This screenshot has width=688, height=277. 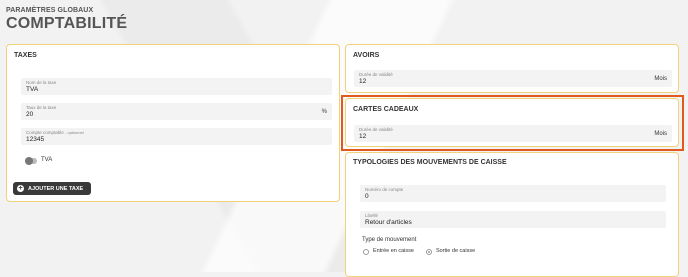 I want to click on add-tax-button: + AJOUTER UNE TAXE, so click(x=52, y=188).